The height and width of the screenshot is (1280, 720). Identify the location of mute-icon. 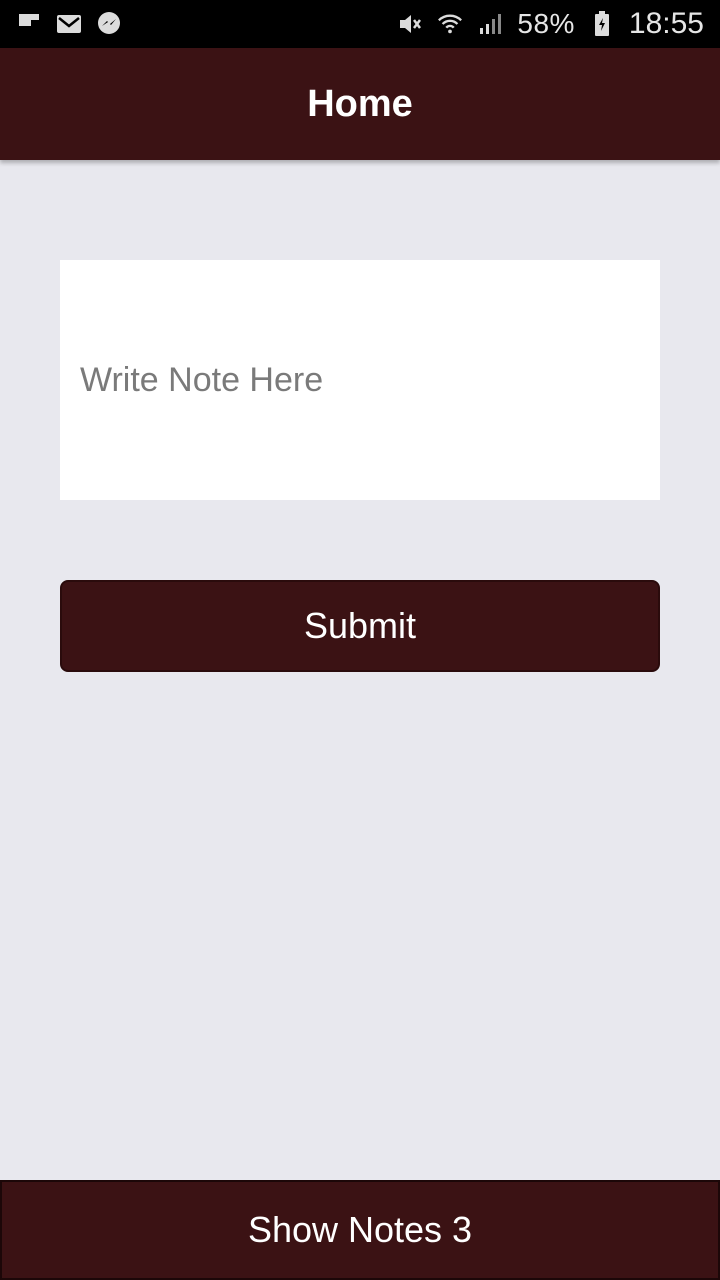
(410, 24).